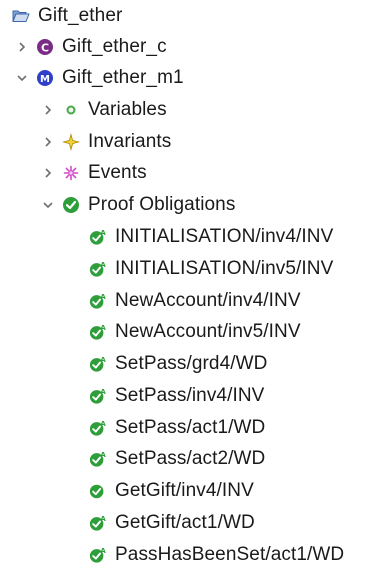 The height and width of the screenshot is (571, 377). I want to click on tree-item-label: Events, so click(117, 172).